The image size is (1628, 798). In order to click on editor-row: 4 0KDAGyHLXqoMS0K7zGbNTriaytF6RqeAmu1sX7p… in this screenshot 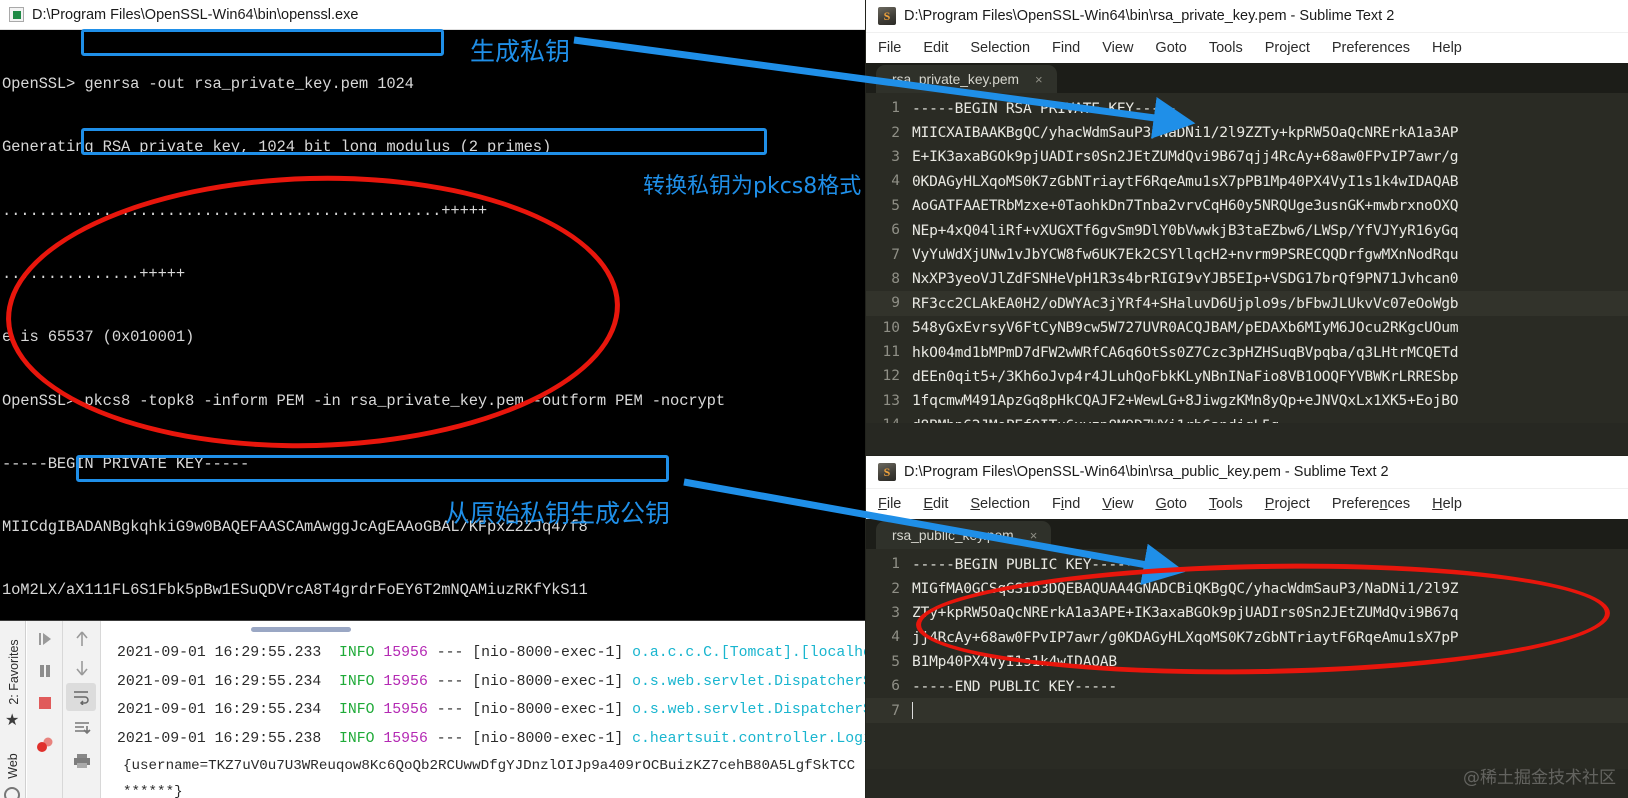, I will do `click(1247, 181)`.